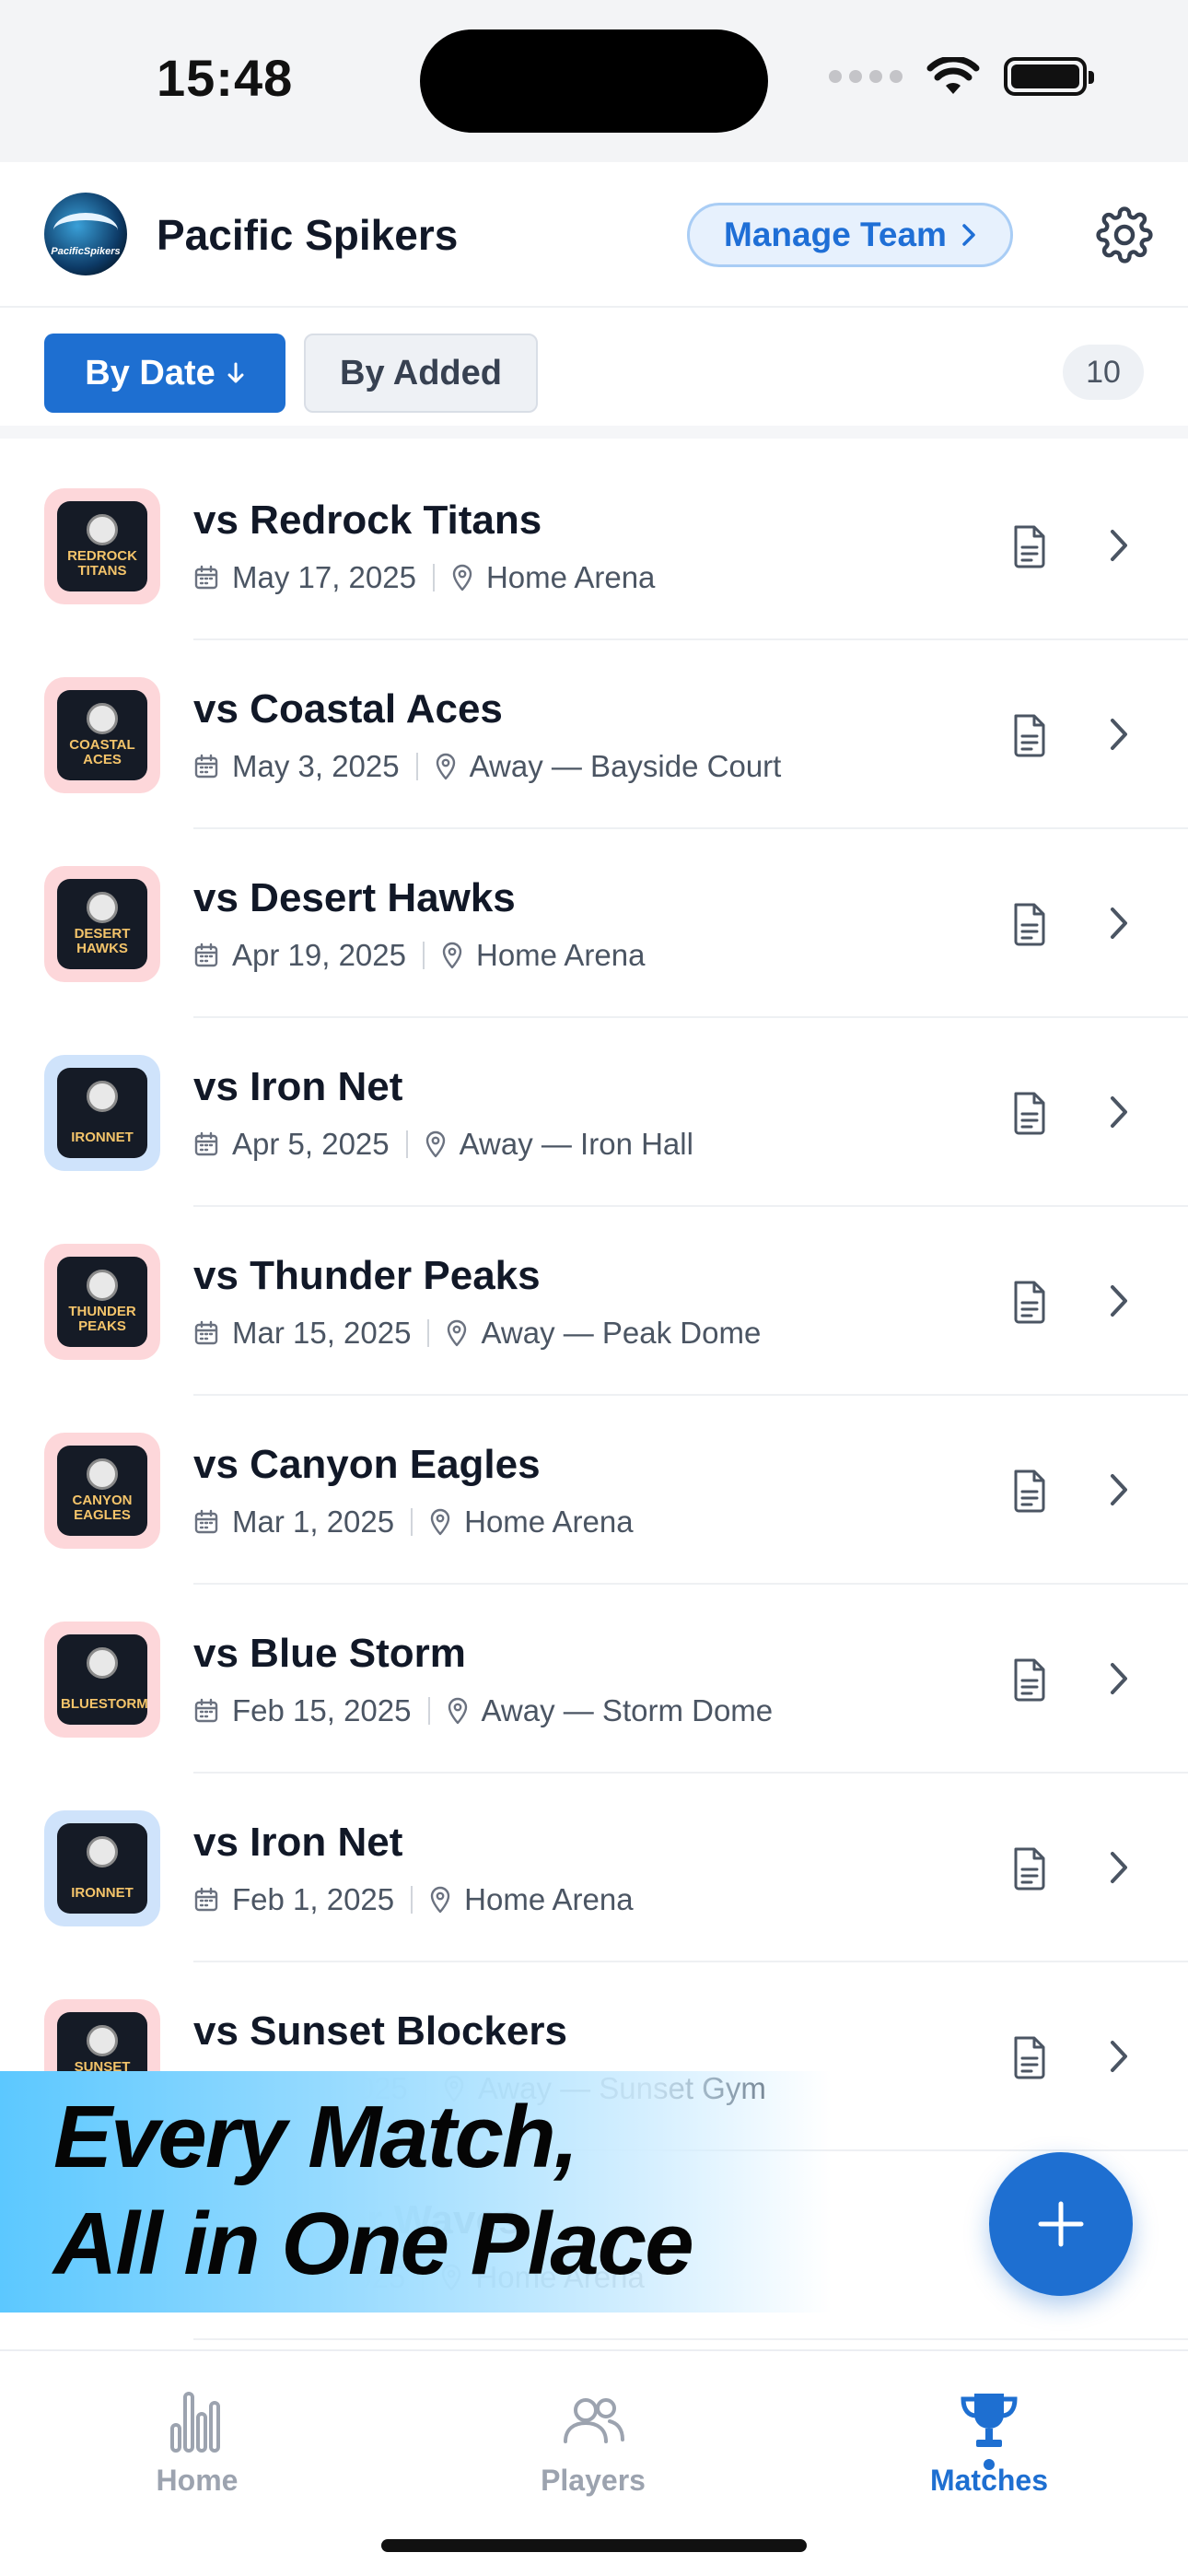 The image size is (1188, 2576). What do you see at coordinates (413, 1899) in the screenshot?
I see `match-meta: Feb 1, 2025 Home Arena` at bounding box center [413, 1899].